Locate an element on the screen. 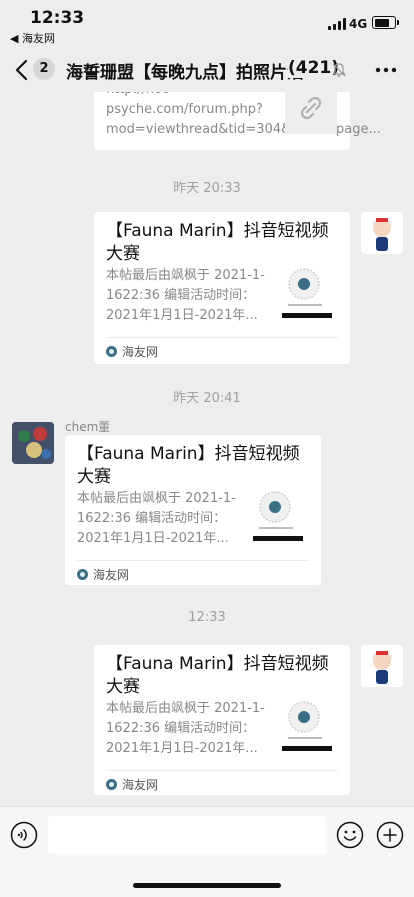 The image size is (414, 897). voice-icon is located at coordinates (24, 835).